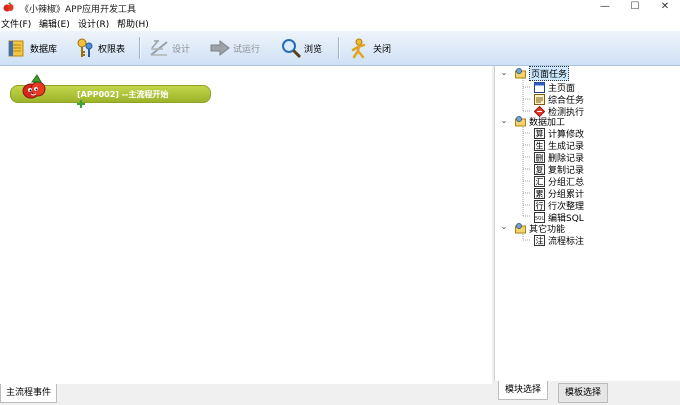 This screenshot has height=405, width=680. What do you see at coordinates (504, 72) in the screenshot?
I see `group-1-collapse-toggle: ⌄` at bounding box center [504, 72].